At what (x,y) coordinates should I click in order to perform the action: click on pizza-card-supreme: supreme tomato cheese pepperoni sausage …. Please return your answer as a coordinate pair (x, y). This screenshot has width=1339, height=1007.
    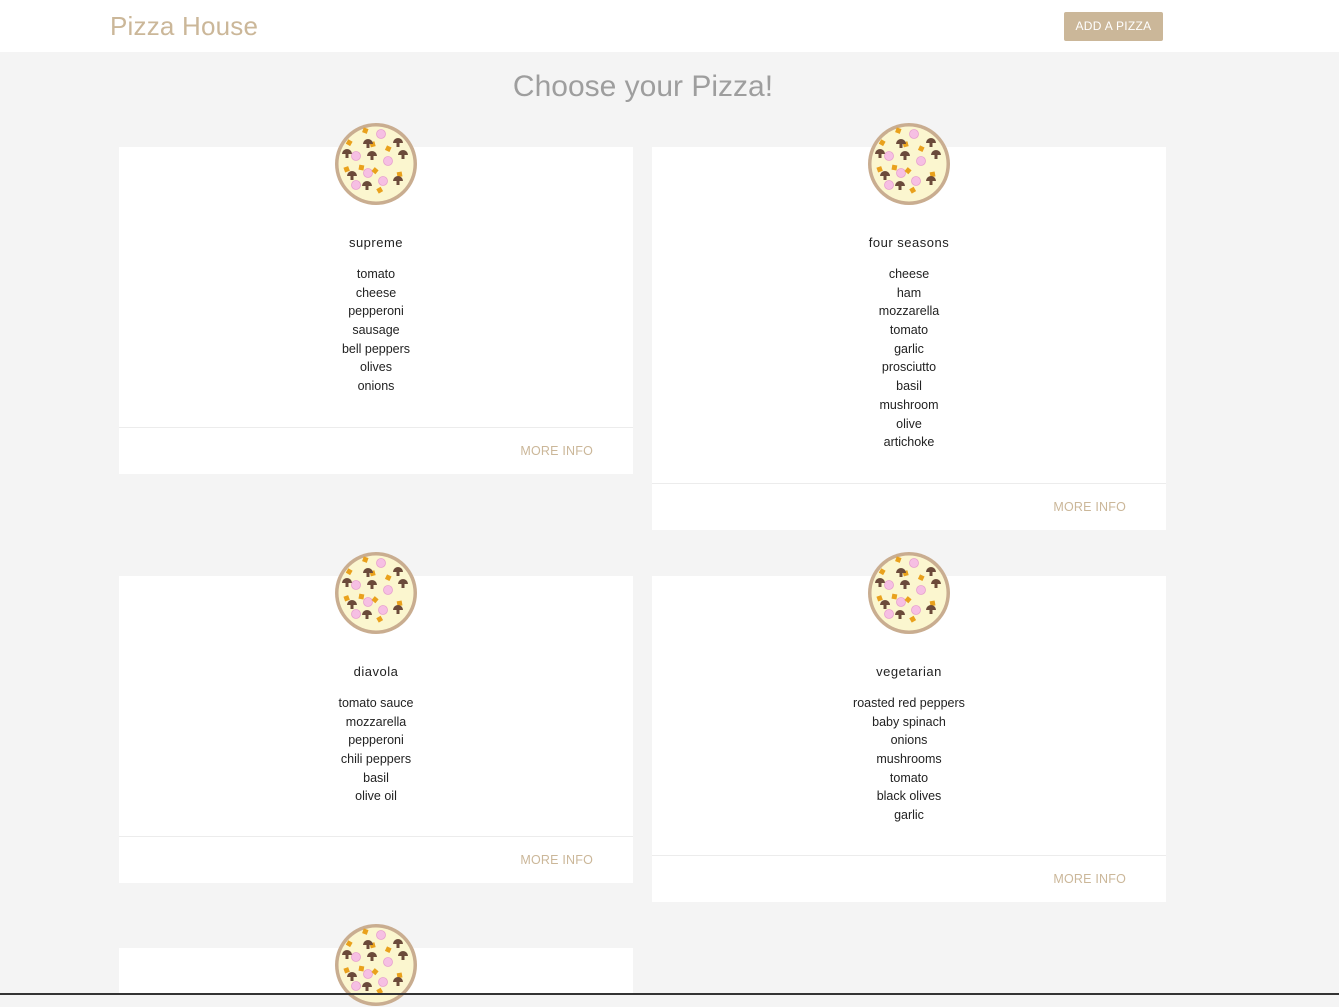
    Looking at the image, I should click on (376, 298).